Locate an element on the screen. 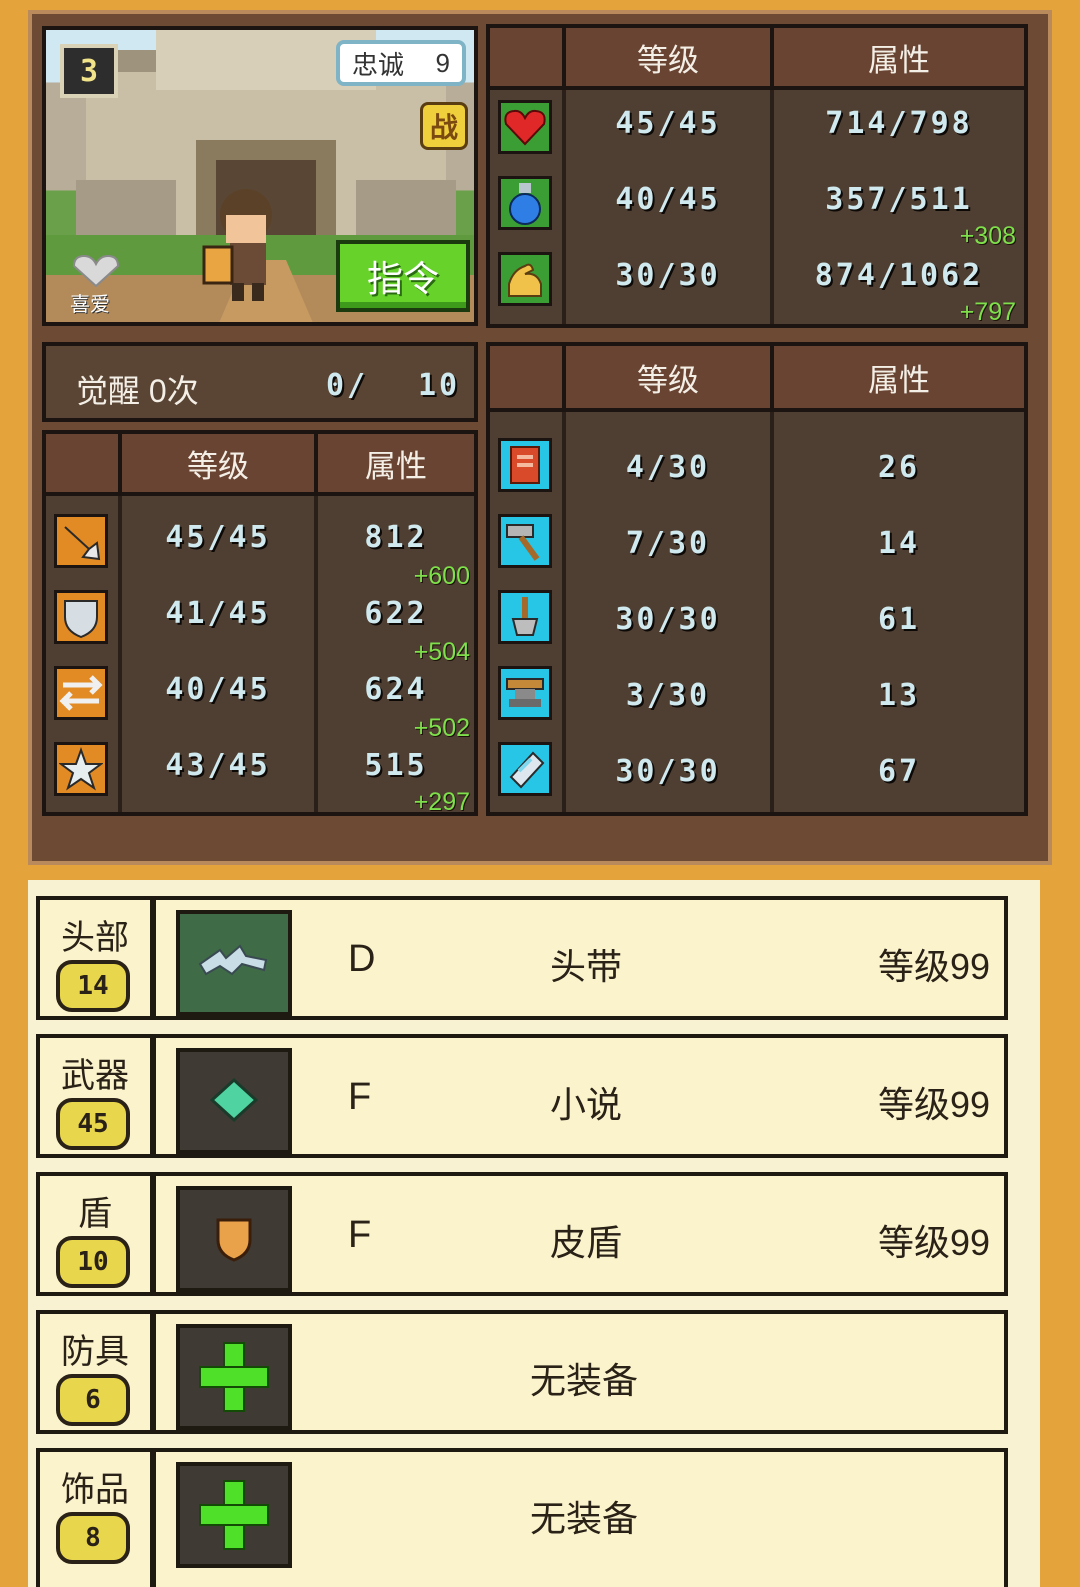 The height and width of the screenshot is (1587, 1080). smithing-attribute: 14 is located at coordinates (899, 543).